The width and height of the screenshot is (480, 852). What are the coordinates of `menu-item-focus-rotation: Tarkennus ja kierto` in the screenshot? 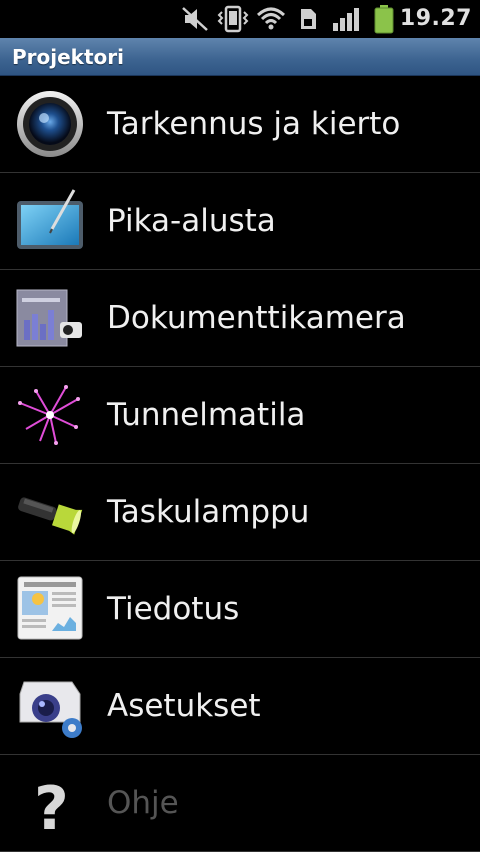 It's located at (240, 124).